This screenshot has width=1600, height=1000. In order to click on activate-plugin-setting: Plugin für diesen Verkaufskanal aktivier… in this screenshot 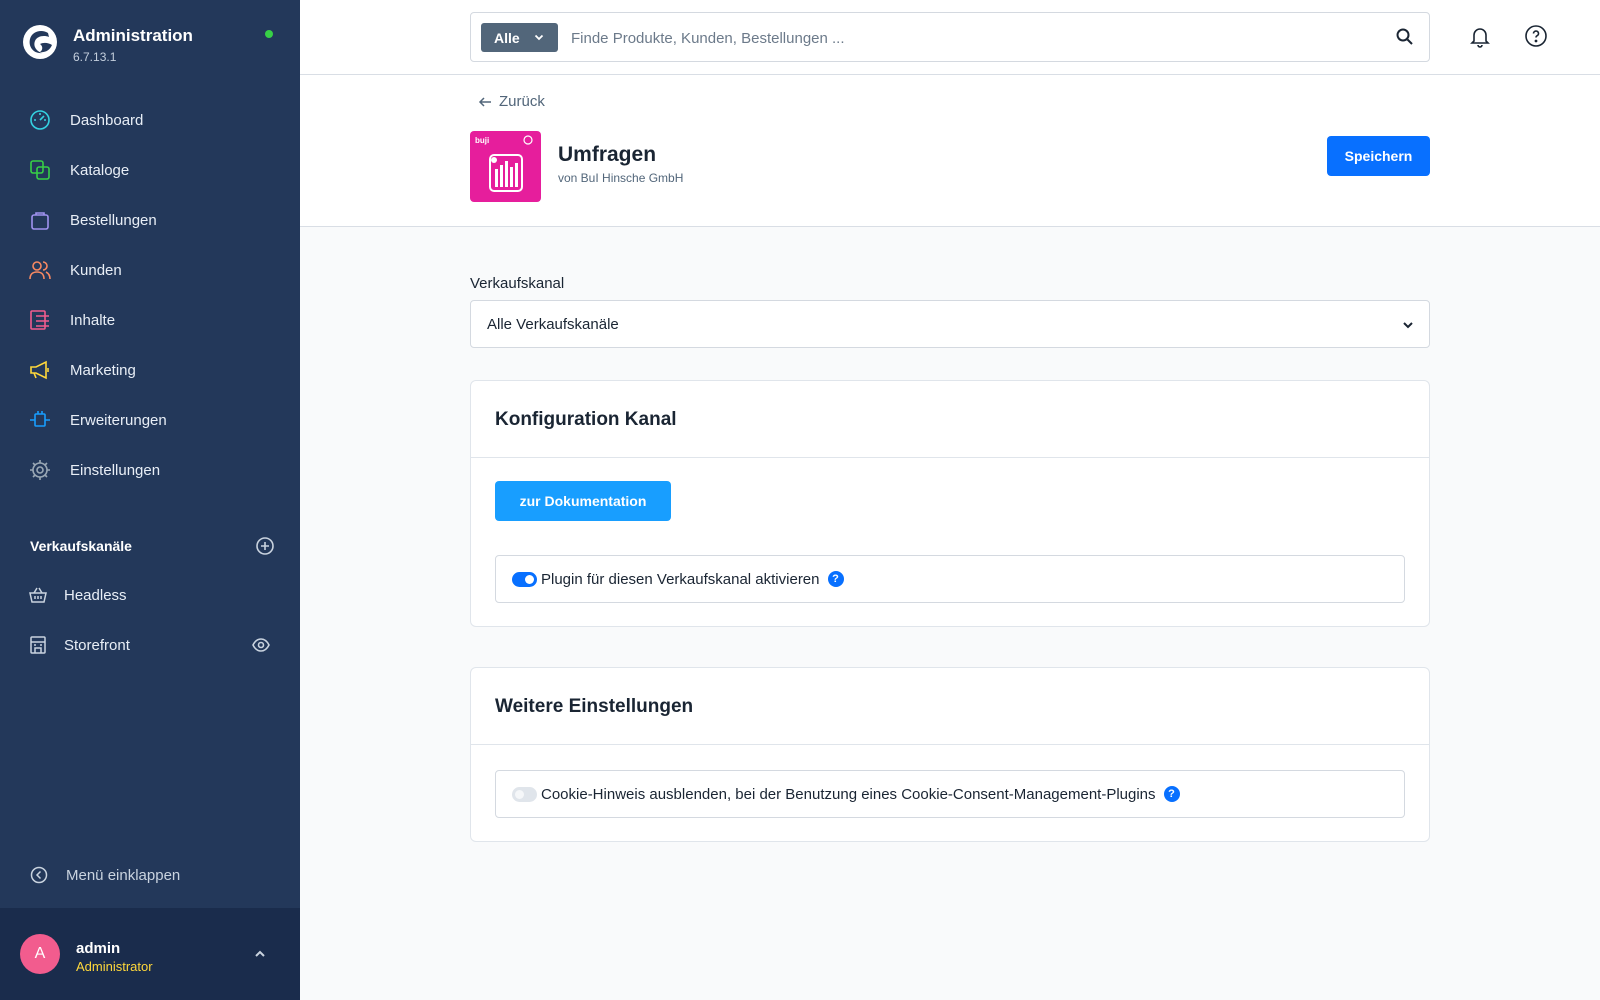, I will do `click(950, 579)`.